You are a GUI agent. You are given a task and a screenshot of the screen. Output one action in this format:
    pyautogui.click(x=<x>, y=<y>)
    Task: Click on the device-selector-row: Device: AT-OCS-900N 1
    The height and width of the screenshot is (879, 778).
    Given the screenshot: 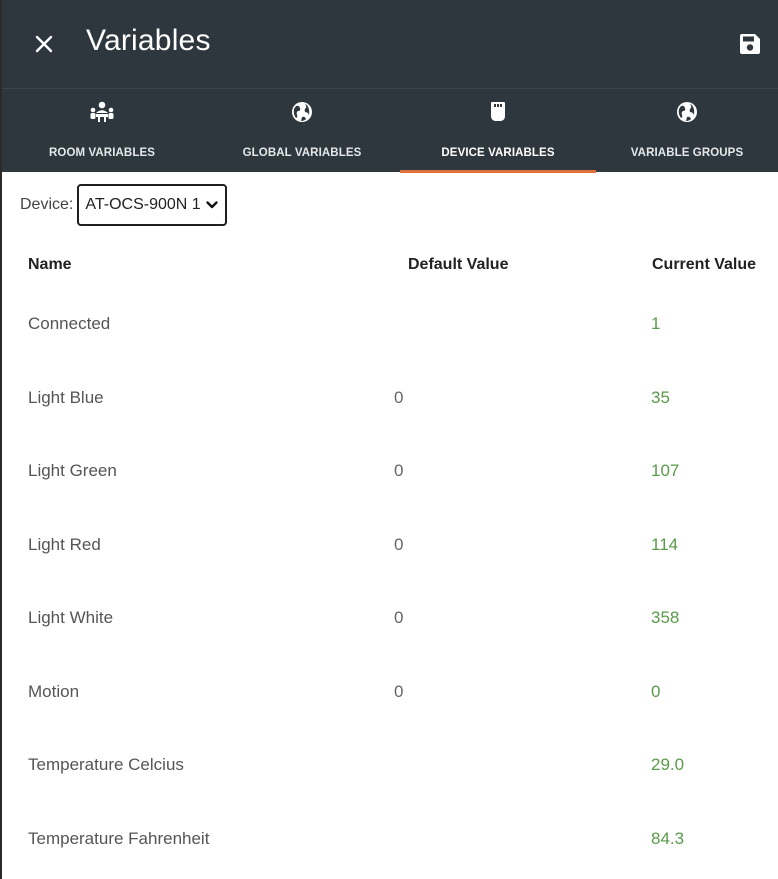 What is the action you would take?
    pyautogui.click(x=123, y=205)
    